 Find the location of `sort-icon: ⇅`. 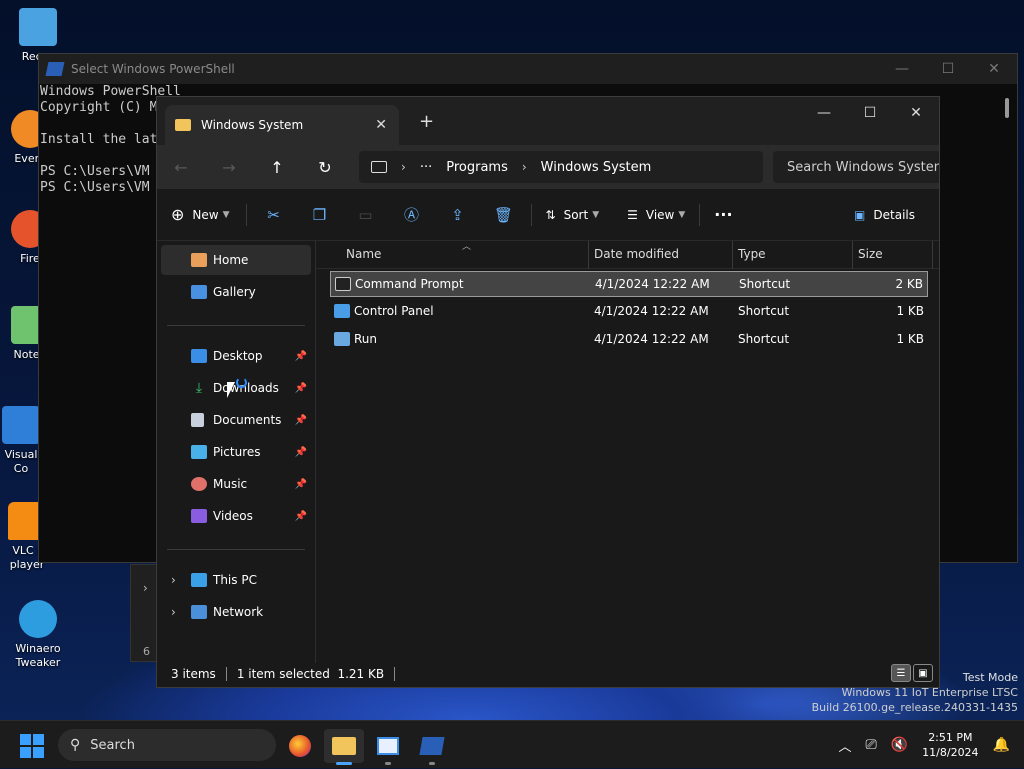

sort-icon: ⇅ is located at coordinates (550, 214).